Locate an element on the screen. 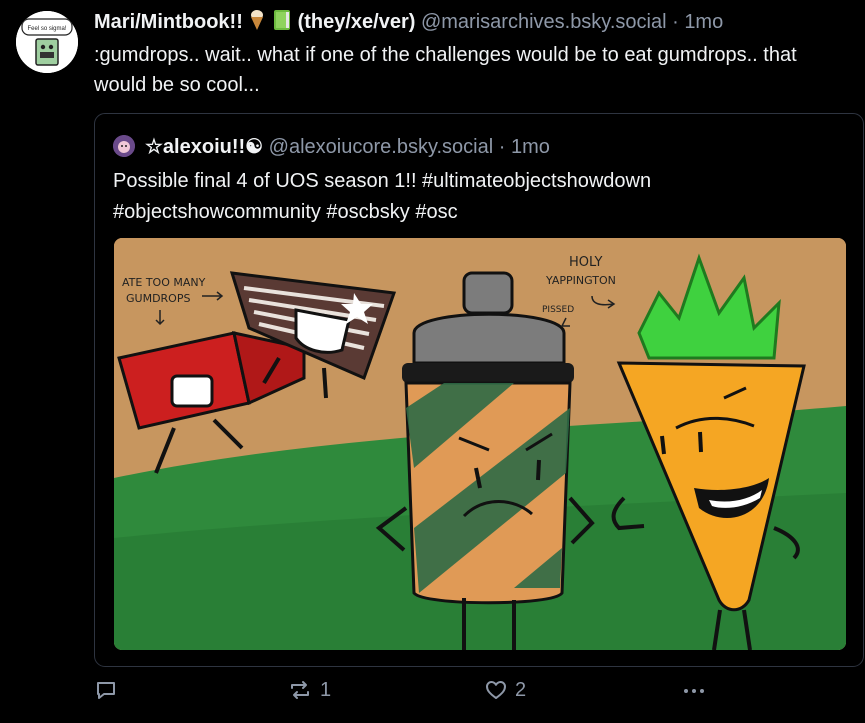 This screenshot has height=723, width=865. more-icon is located at coordinates (694, 691).